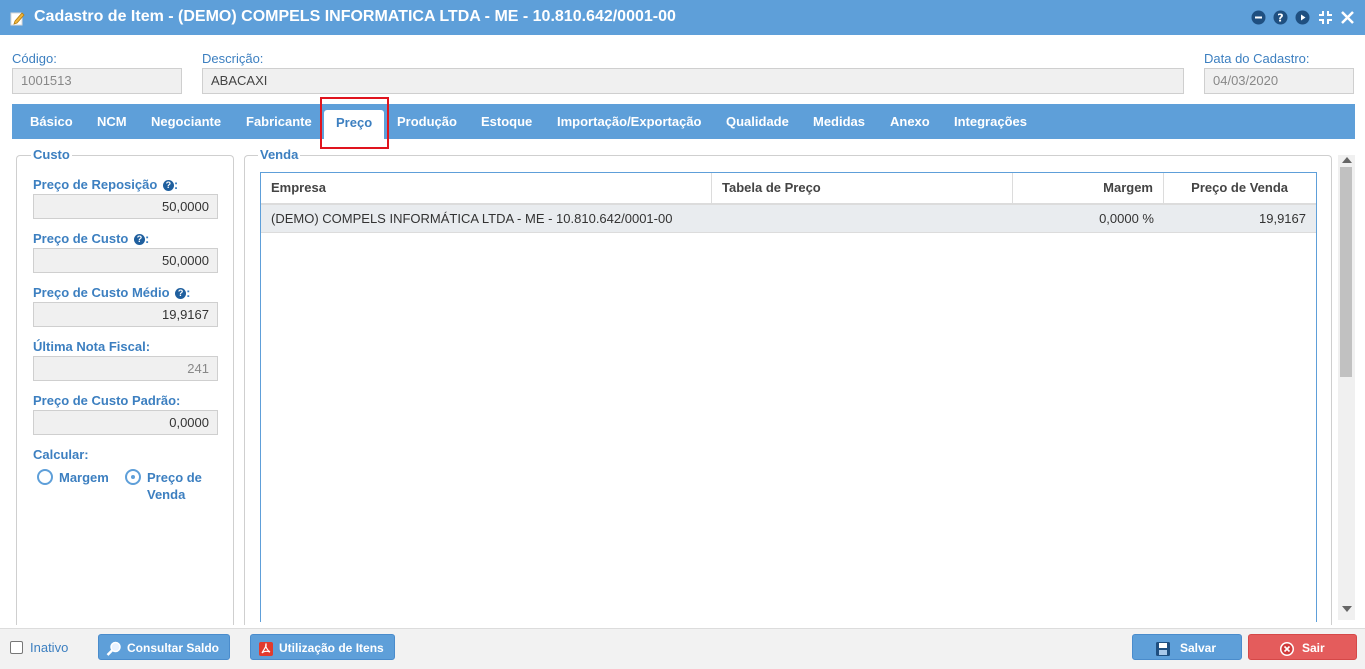 Image resolution: width=1365 pixels, height=669 pixels. Describe the element at coordinates (133, 477) in the screenshot. I see `radio-preco-venda` at that location.